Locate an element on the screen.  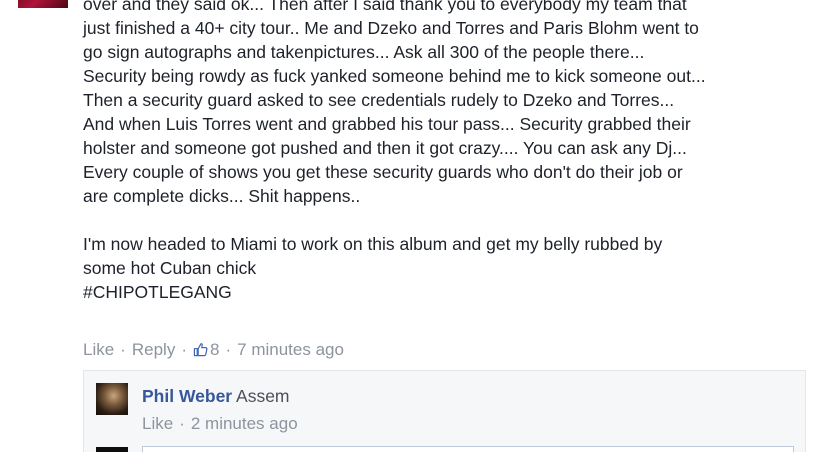
commenter-avatar is located at coordinates (43, 4).